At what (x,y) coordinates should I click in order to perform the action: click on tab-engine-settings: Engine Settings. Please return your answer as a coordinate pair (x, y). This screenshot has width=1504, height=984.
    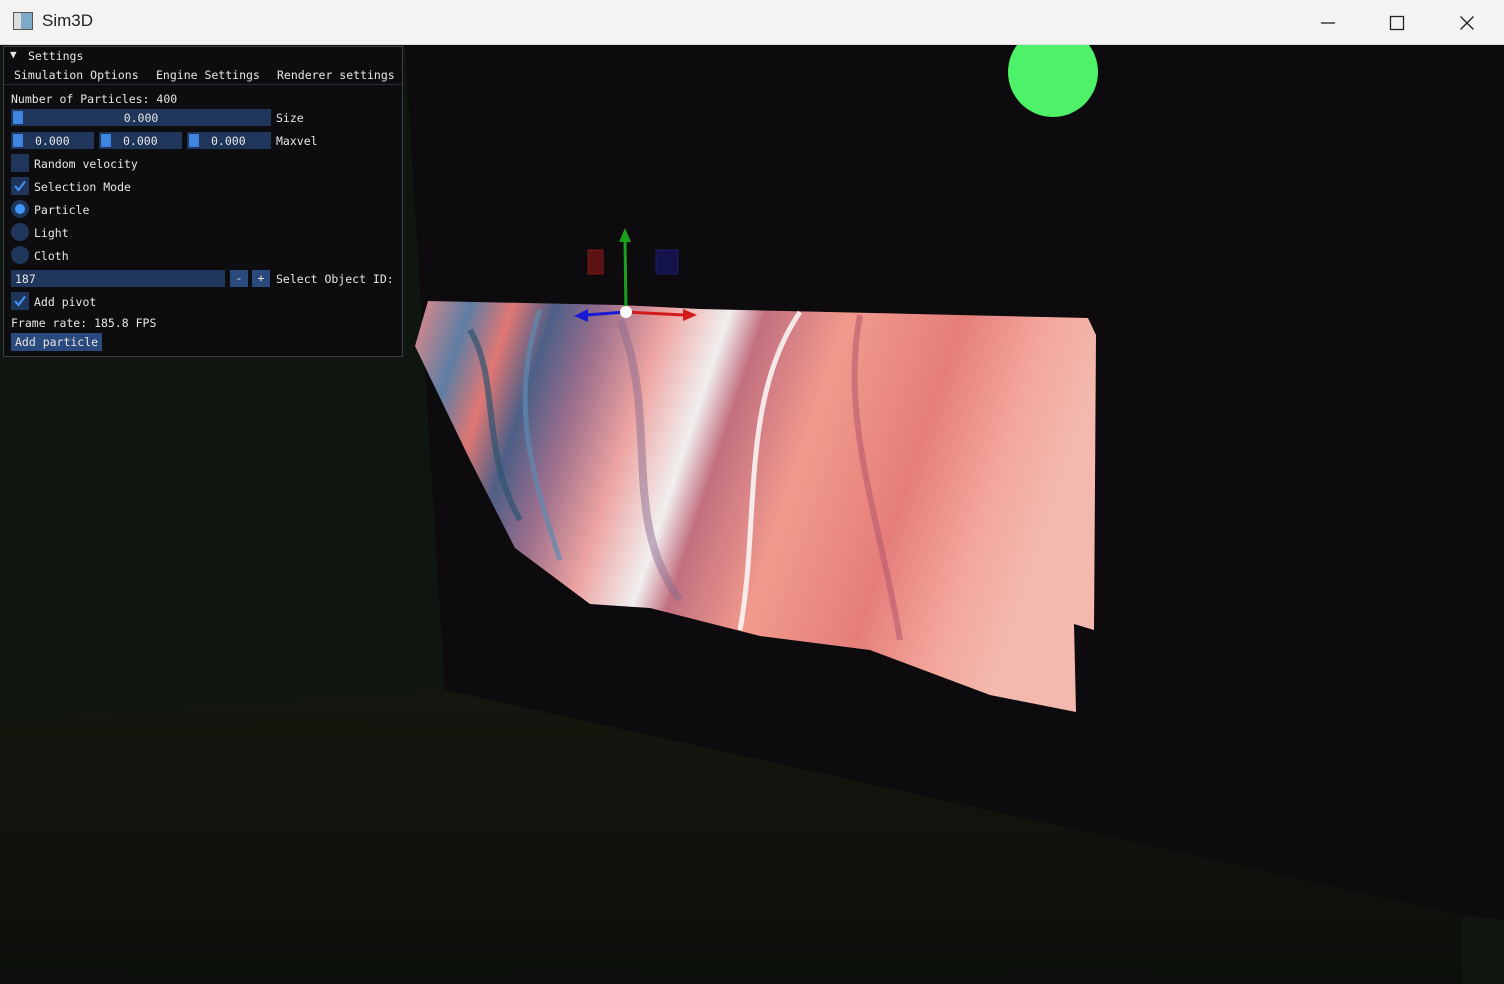
    Looking at the image, I should click on (208, 75).